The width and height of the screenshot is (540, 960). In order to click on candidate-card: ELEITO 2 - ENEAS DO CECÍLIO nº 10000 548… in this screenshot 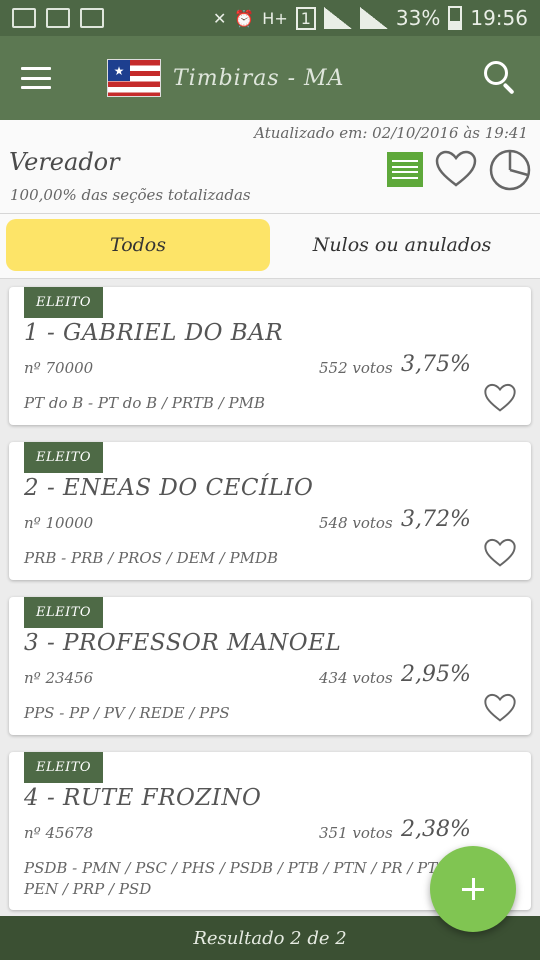, I will do `click(270, 511)`.